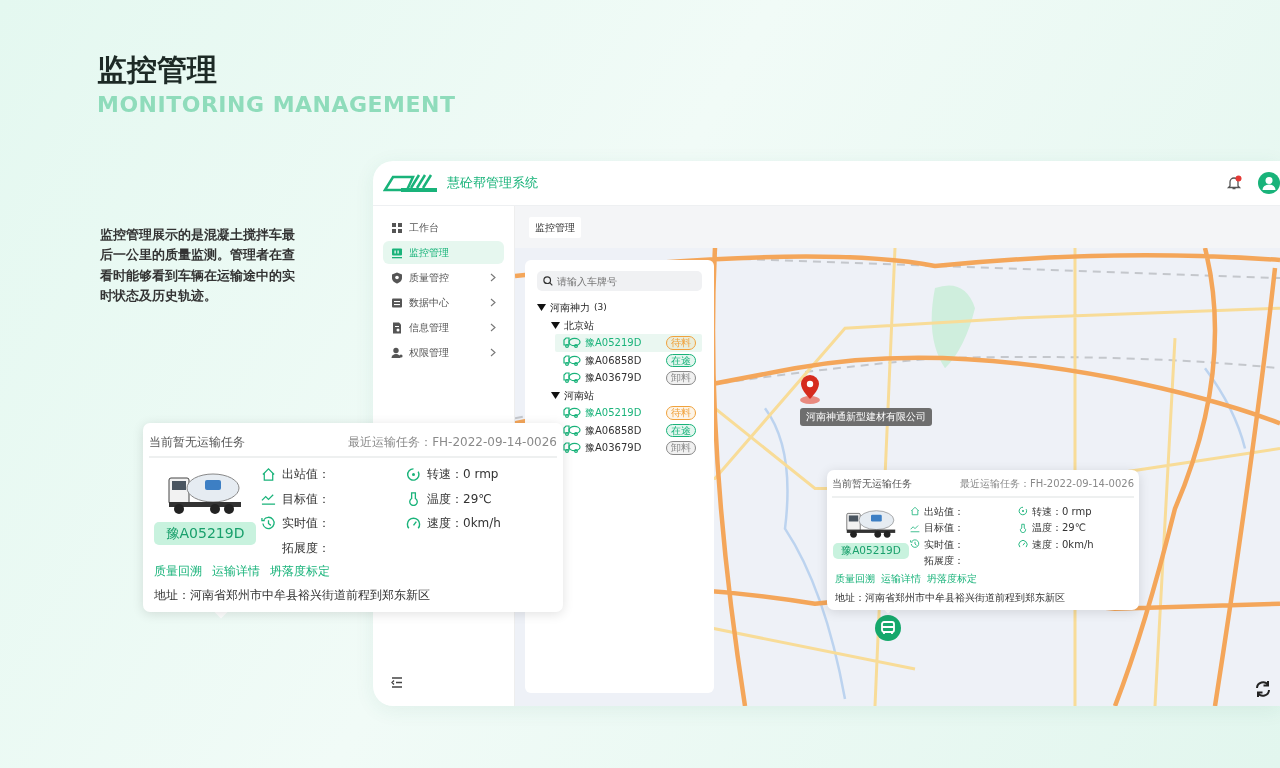  What do you see at coordinates (443, 352) in the screenshot?
I see `sidebar-item: 权限管理` at bounding box center [443, 352].